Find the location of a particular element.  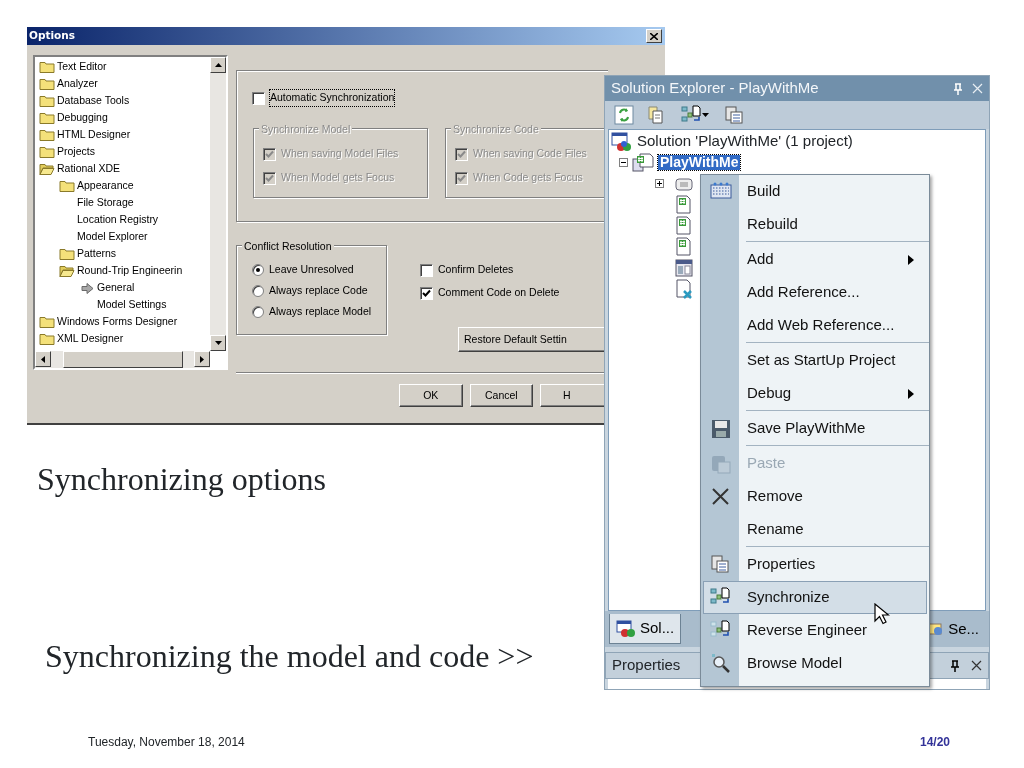

dialog-button: Cancel is located at coordinates (501, 395).